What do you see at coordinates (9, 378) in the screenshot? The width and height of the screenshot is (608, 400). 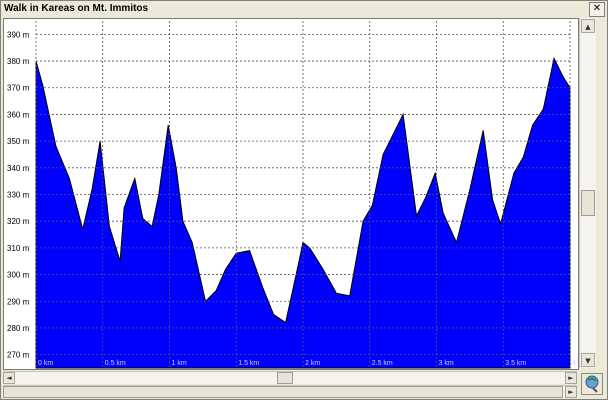 I see `arrow-left-icon: ◄` at bounding box center [9, 378].